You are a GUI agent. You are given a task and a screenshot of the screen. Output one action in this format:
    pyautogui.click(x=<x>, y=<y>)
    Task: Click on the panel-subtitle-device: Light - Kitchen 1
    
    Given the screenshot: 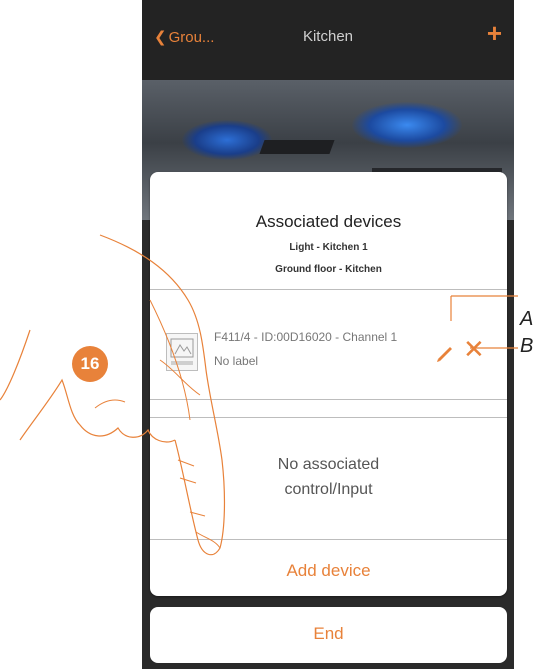 What is the action you would take?
    pyautogui.click(x=328, y=247)
    